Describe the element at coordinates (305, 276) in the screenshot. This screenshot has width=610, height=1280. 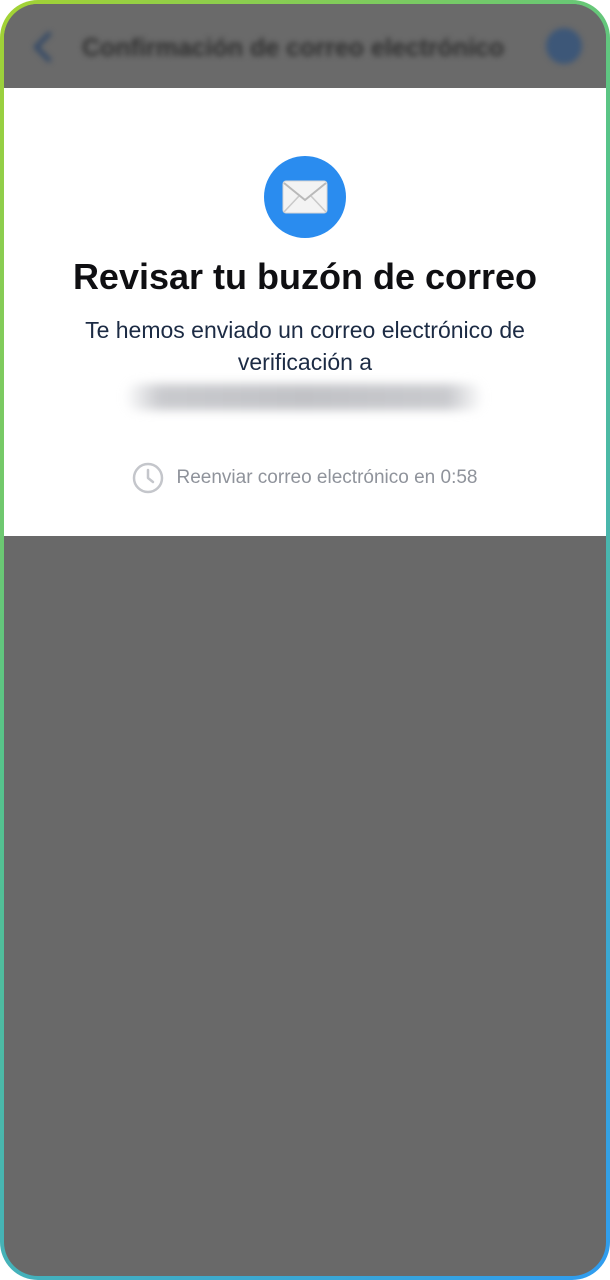
I see `page-title: Revisar tu buzón de correo` at that location.